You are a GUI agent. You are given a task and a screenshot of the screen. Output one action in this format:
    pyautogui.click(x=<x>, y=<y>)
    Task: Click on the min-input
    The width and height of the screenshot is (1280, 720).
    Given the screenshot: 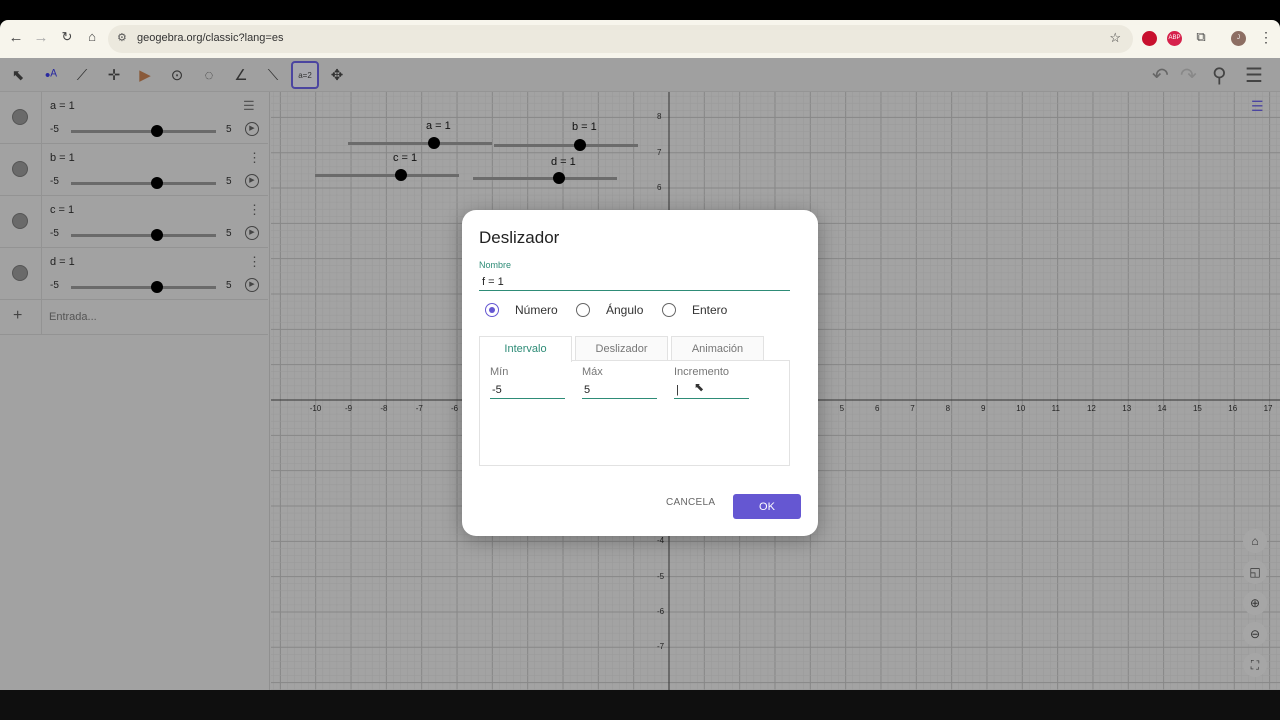 What is the action you would take?
    pyautogui.click(x=527, y=390)
    